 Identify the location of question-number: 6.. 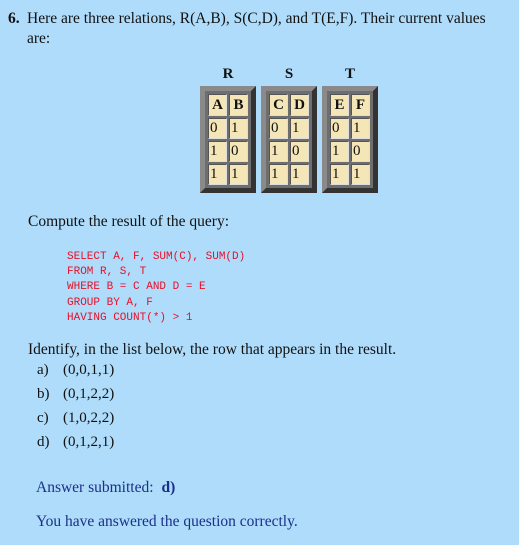
(14, 18).